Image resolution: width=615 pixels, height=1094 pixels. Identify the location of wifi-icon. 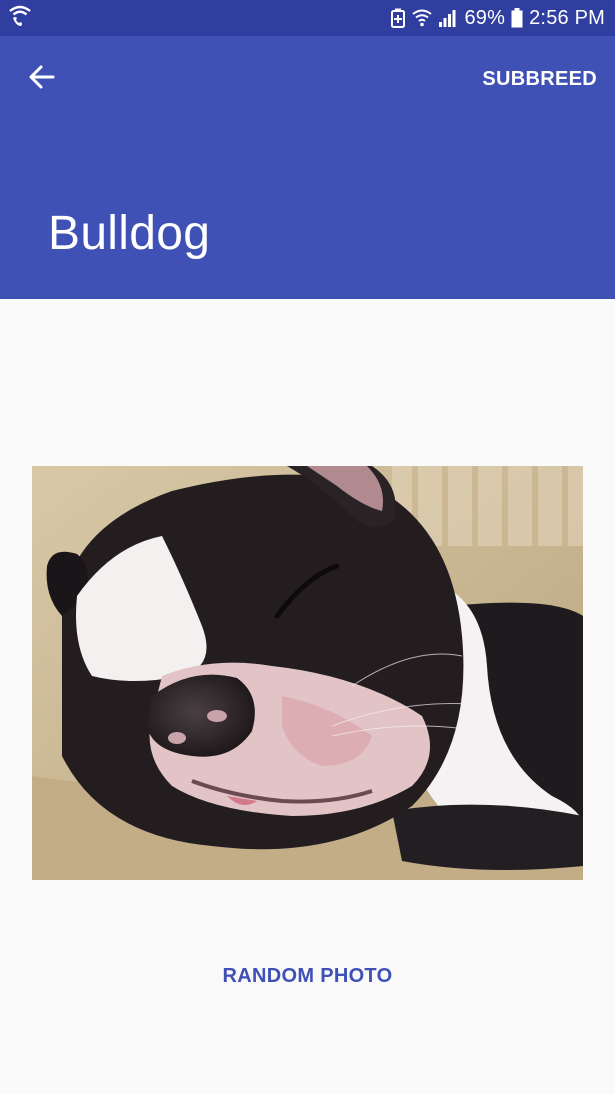
(422, 18).